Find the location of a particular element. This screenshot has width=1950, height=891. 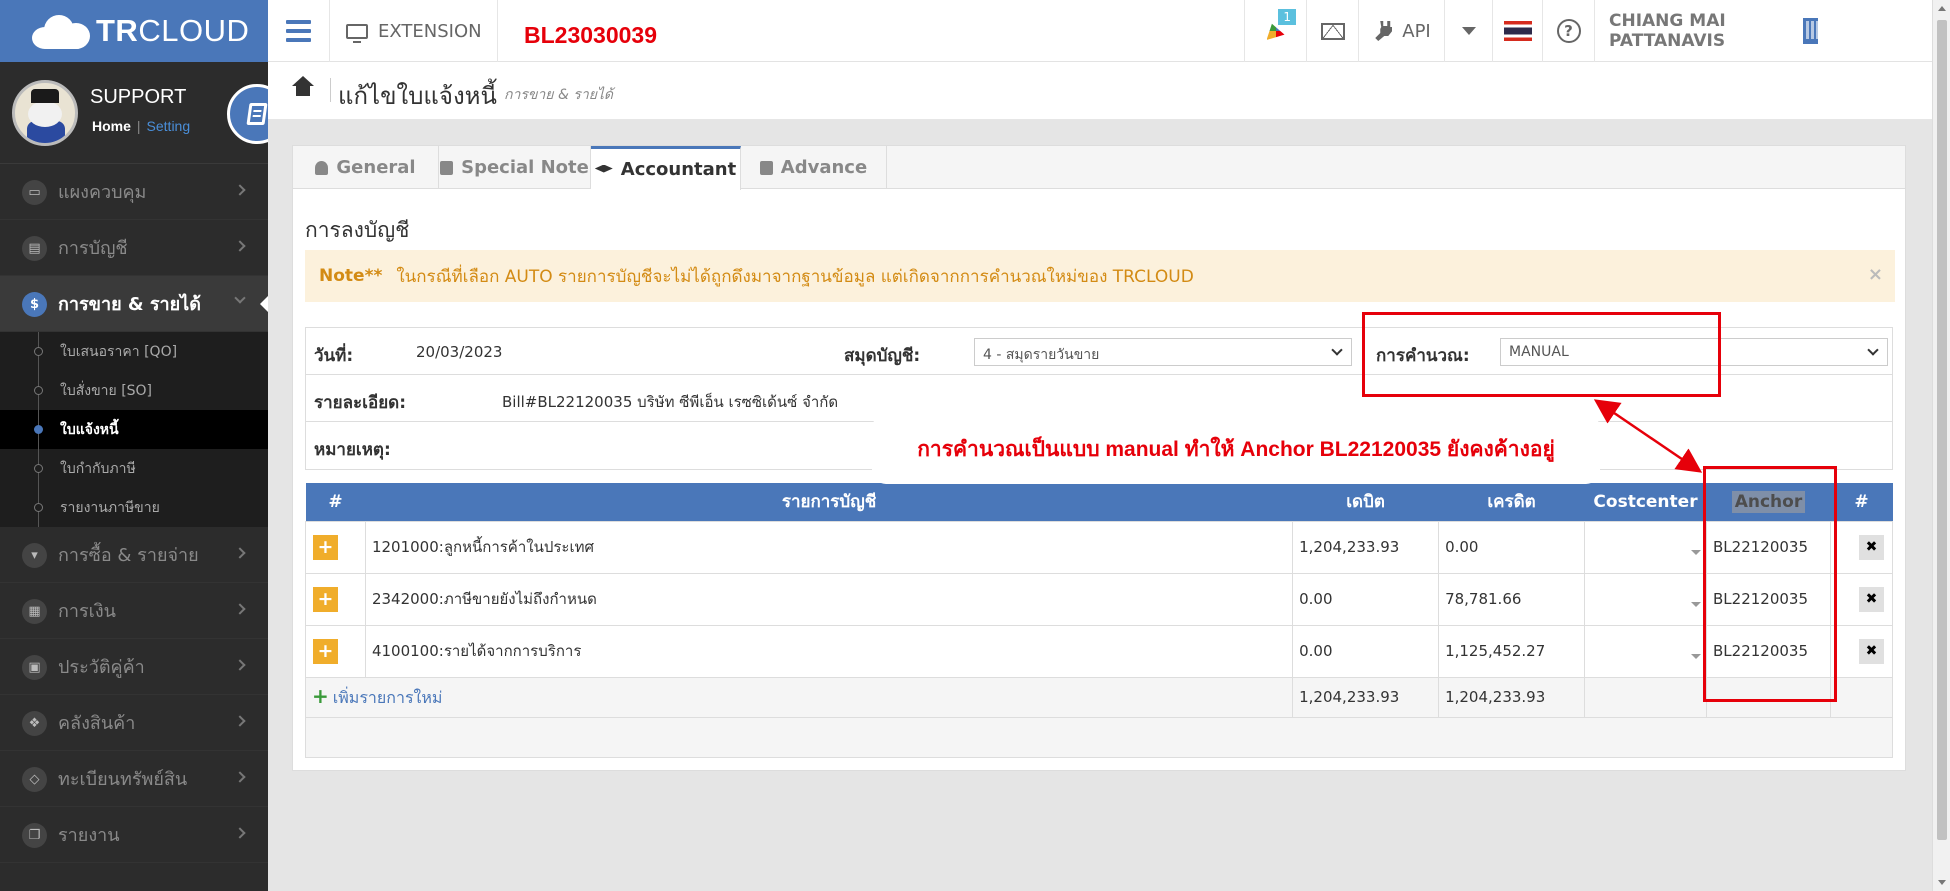

sidebar-subitem-sales-tax-report: รายงานภาษีขาย is located at coordinates (134, 507).